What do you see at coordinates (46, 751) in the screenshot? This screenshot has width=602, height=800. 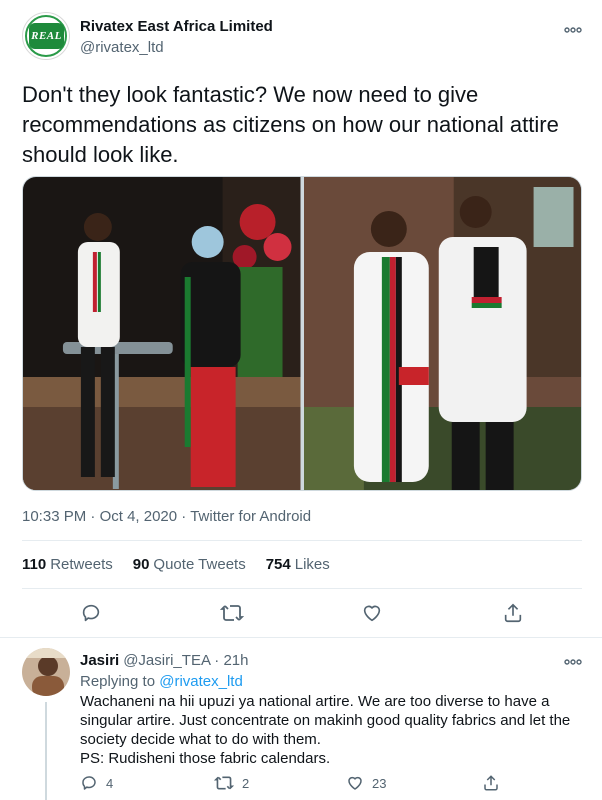 I see `thread-line` at bounding box center [46, 751].